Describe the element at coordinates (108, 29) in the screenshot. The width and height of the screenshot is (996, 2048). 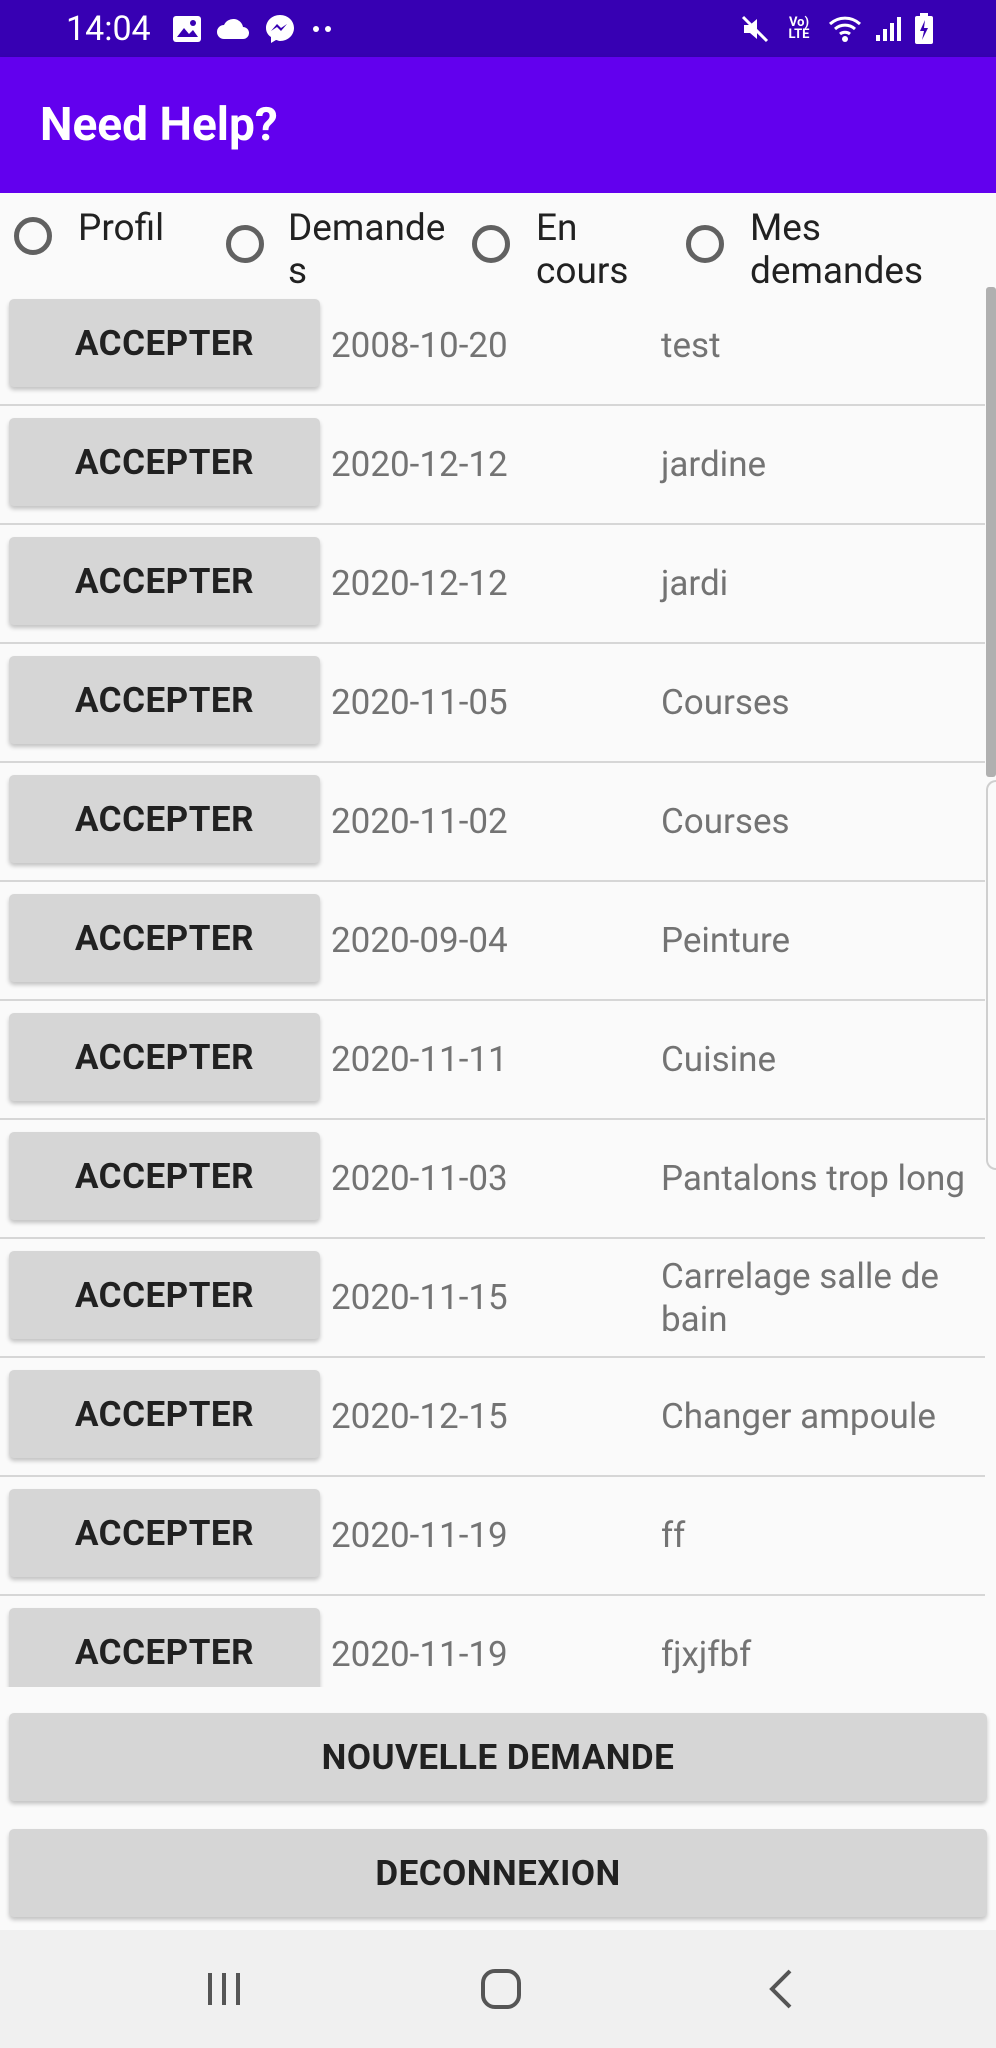
I see `status-time: 14:04` at that location.